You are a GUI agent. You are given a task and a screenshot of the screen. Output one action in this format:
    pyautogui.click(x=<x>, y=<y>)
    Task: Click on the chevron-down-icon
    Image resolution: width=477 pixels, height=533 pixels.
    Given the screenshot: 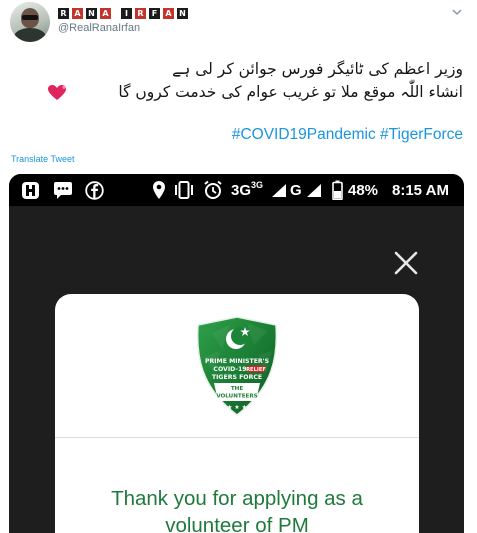 What is the action you would take?
    pyautogui.click(x=457, y=12)
    